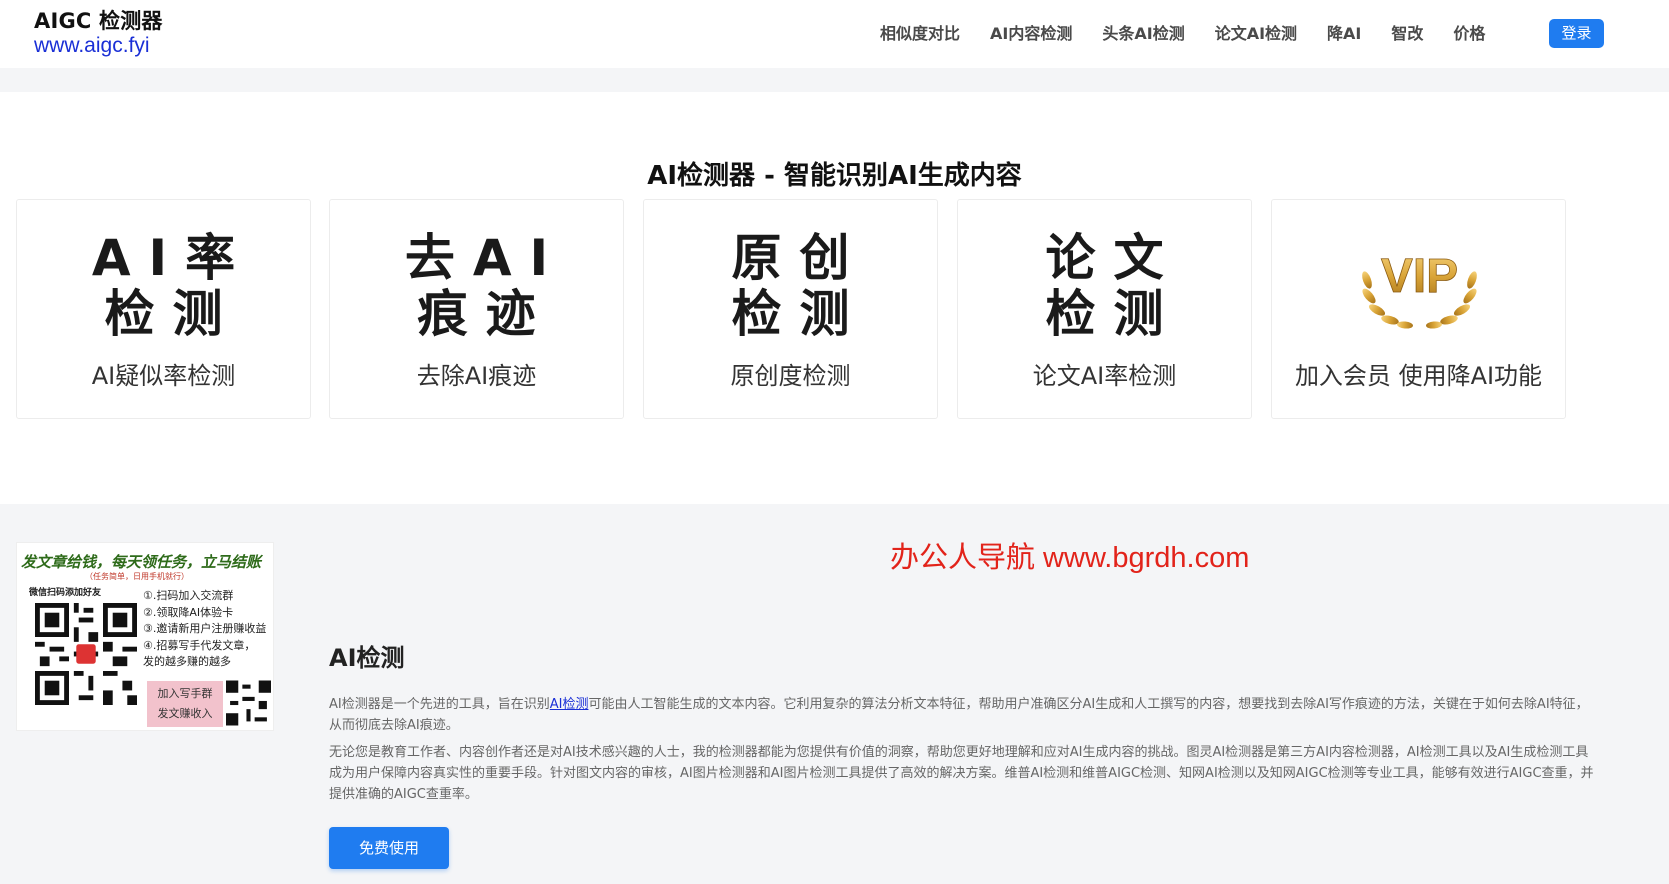 The width and height of the screenshot is (1669, 884). Describe the element at coordinates (163, 376) in the screenshot. I see `card-label: AI疑似率检测` at that location.